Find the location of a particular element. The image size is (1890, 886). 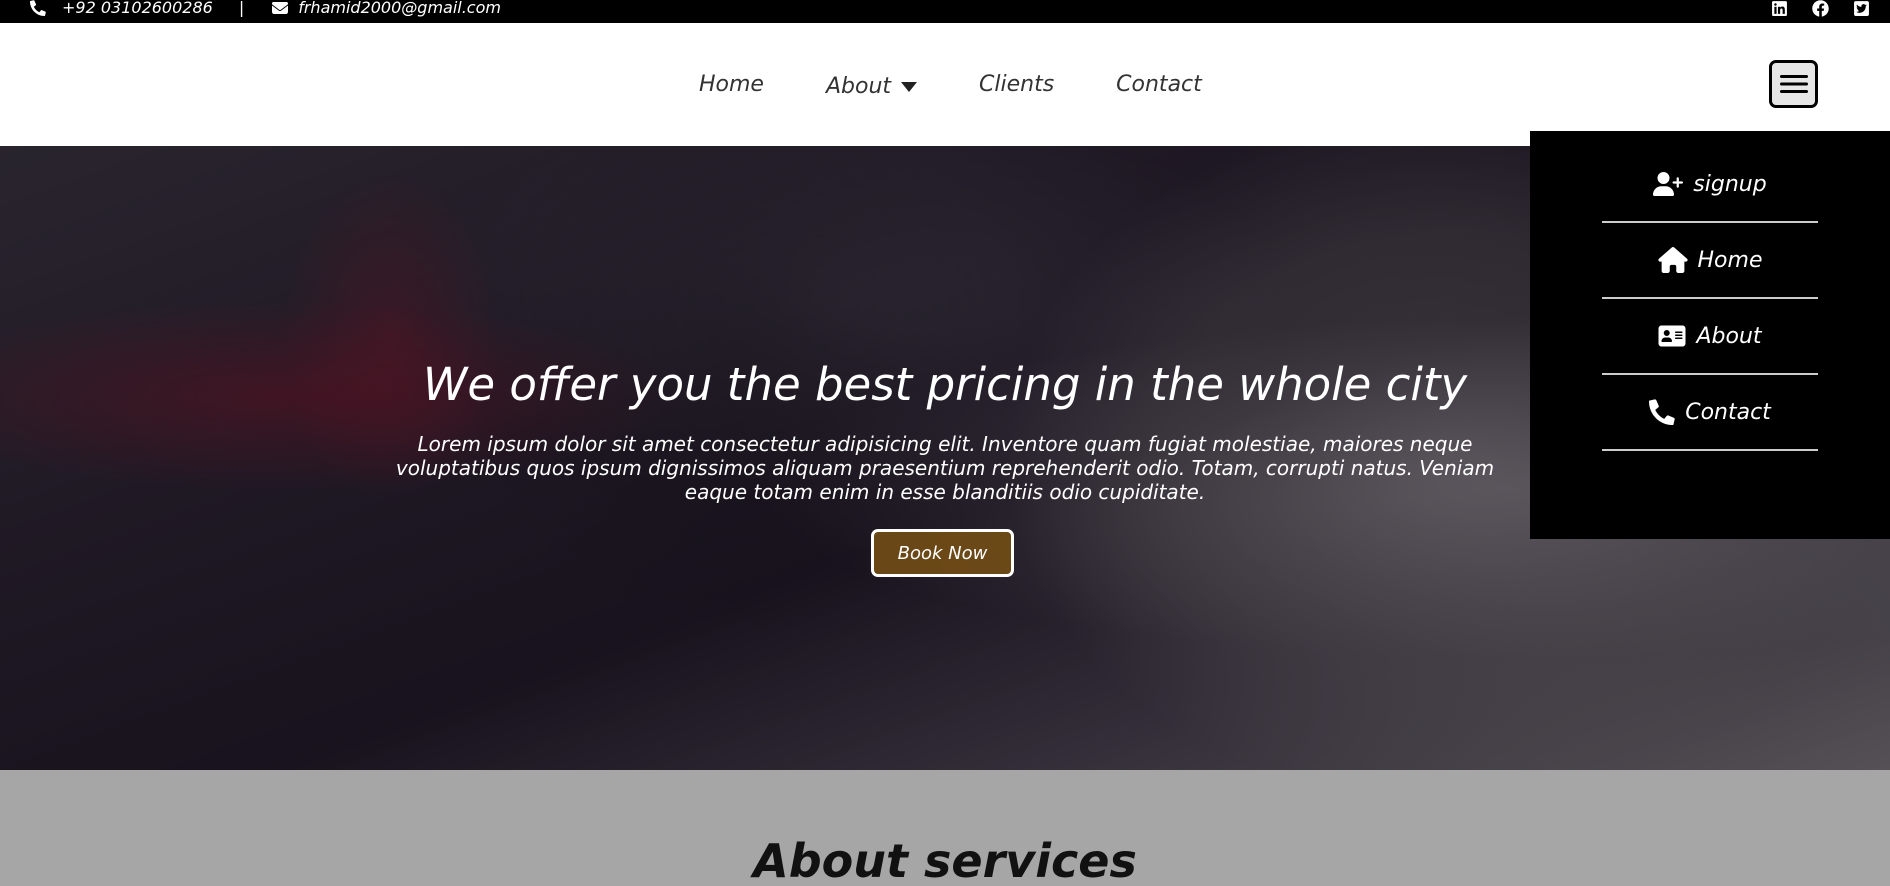

caret-down-icon is located at coordinates (909, 86).